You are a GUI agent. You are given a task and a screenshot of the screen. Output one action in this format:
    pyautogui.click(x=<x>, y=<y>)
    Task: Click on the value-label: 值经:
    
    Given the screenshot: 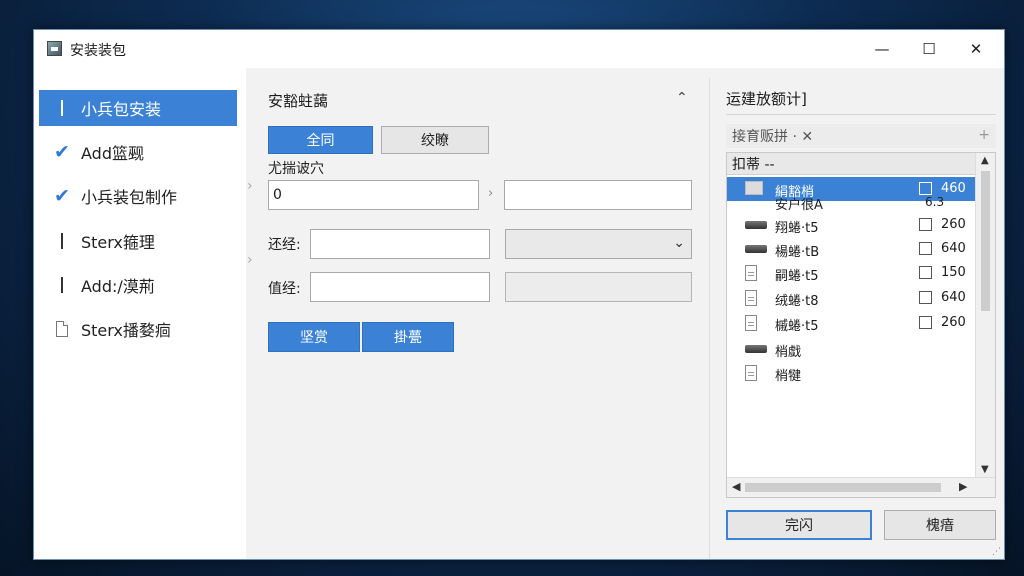 What is the action you would take?
    pyautogui.click(x=284, y=289)
    